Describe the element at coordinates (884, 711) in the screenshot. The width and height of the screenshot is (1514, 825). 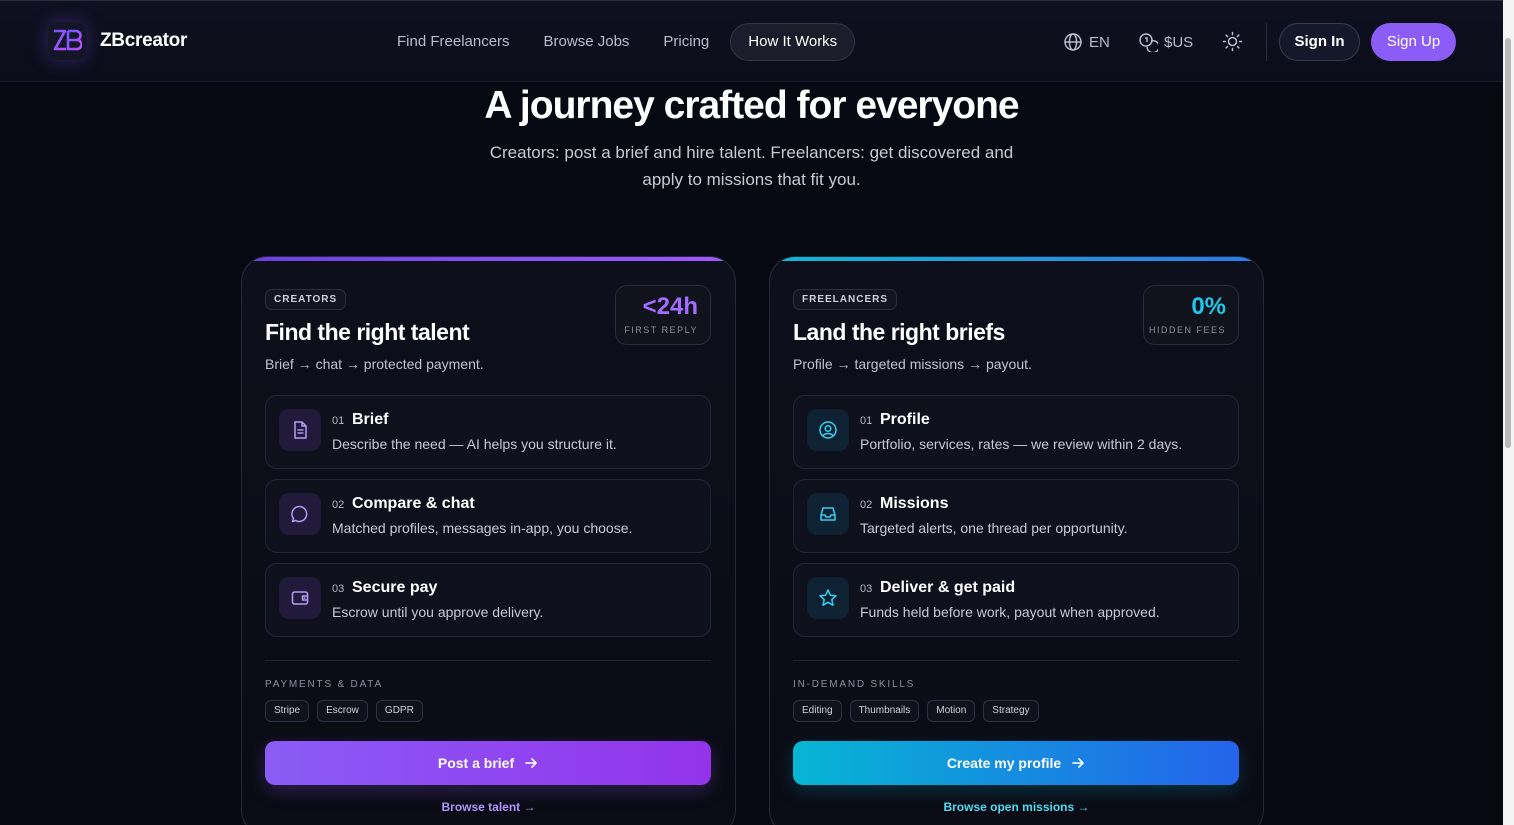
I see `tag: Thumbnails` at that location.